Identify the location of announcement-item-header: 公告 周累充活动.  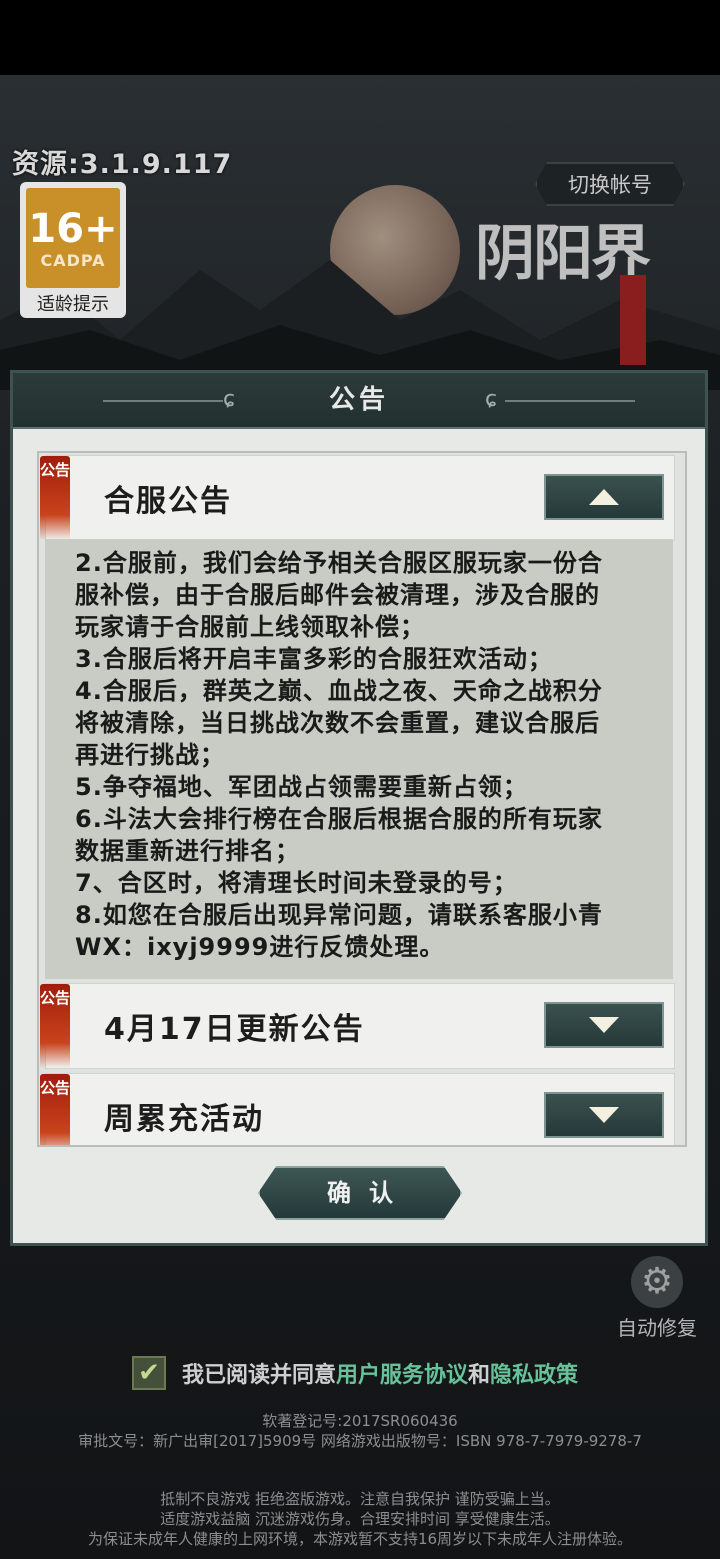
(357, 1109).